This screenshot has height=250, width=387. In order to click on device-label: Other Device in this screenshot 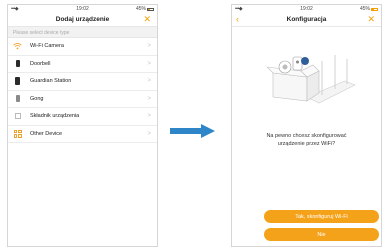, I will do `click(46, 133)`.